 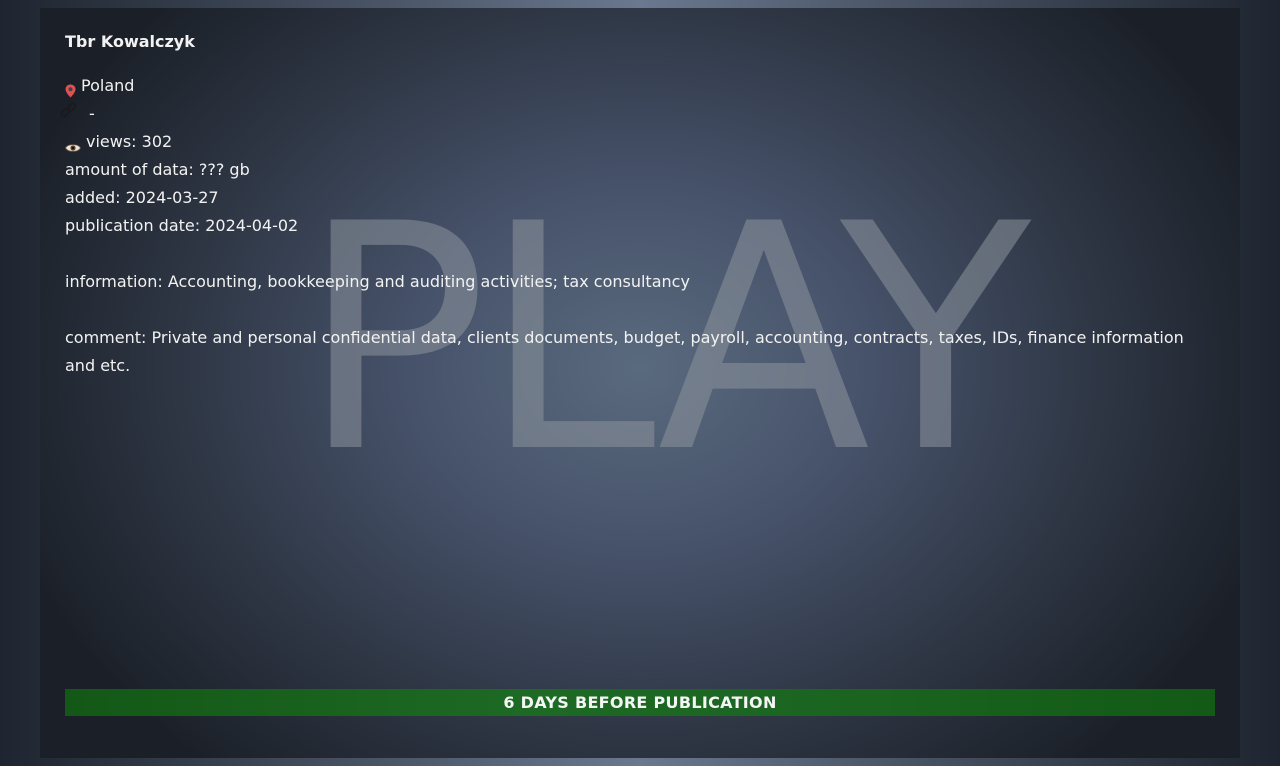 What do you see at coordinates (640, 86) in the screenshot?
I see `country-row: Poland` at bounding box center [640, 86].